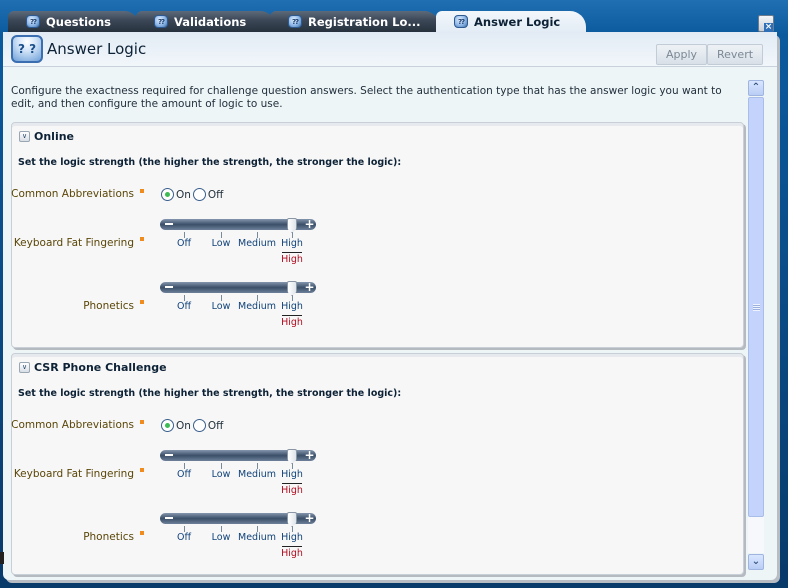 The height and width of the screenshot is (588, 788). Describe the element at coordinates (27, 49) in the screenshot. I see `question-cube-icon: ? ?` at that location.